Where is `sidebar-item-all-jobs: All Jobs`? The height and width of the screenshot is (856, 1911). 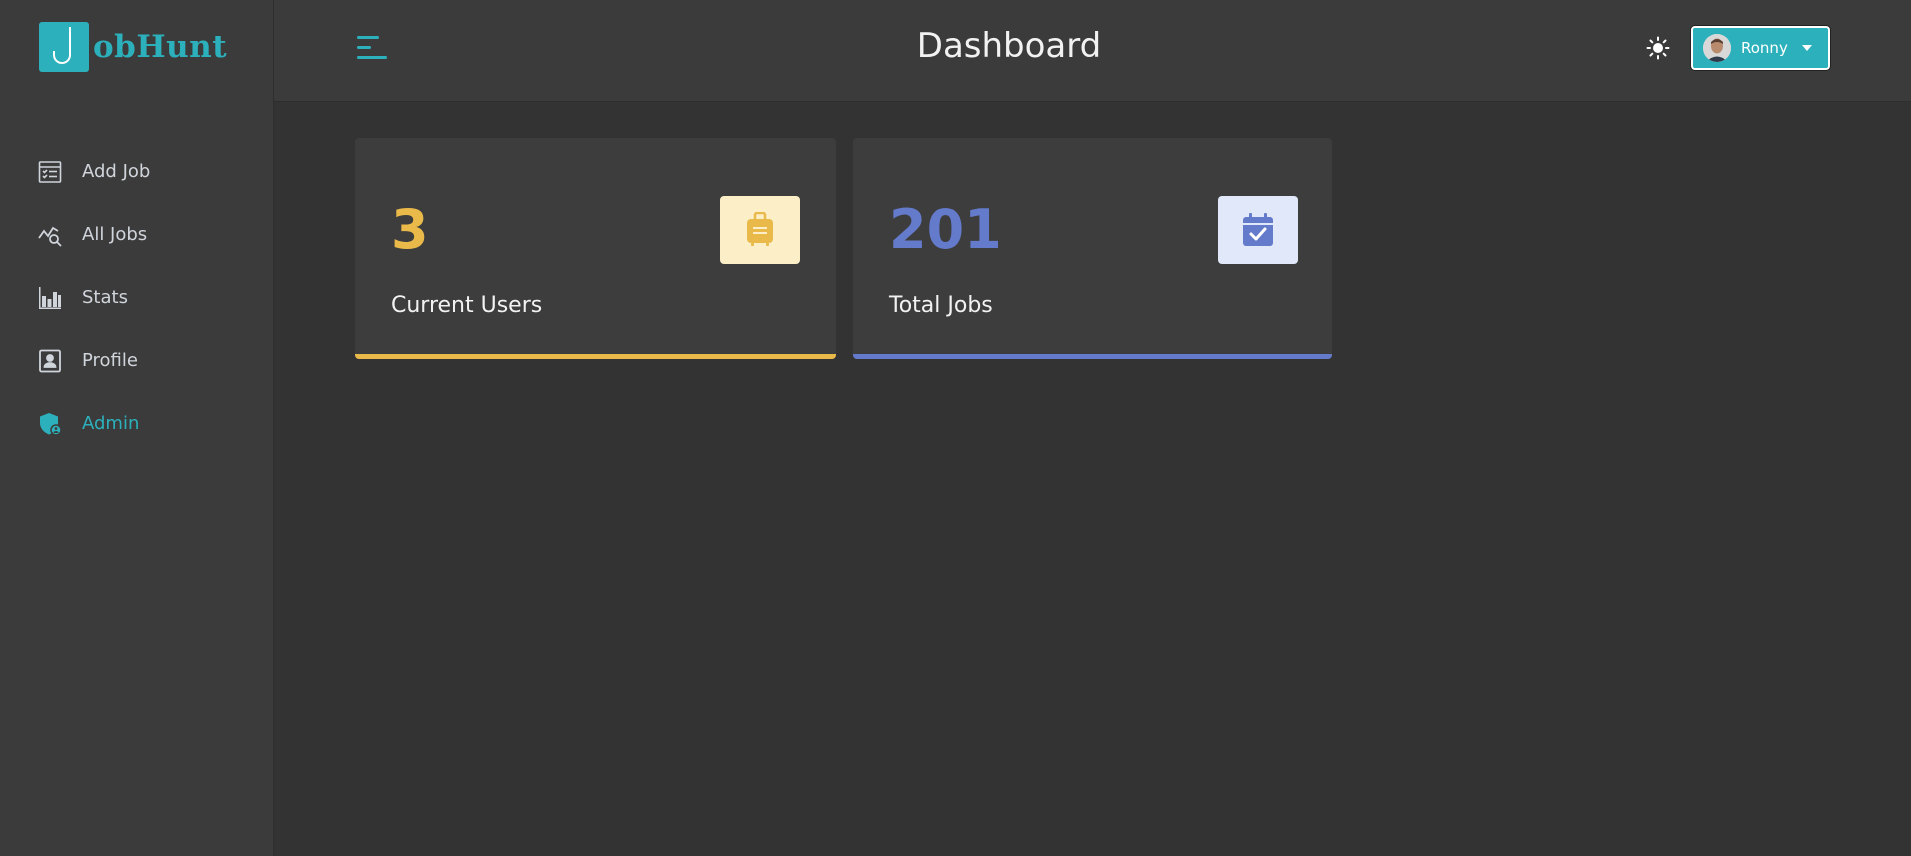 sidebar-item-all-jobs: All Jobs is located at coordinates (137, 234).